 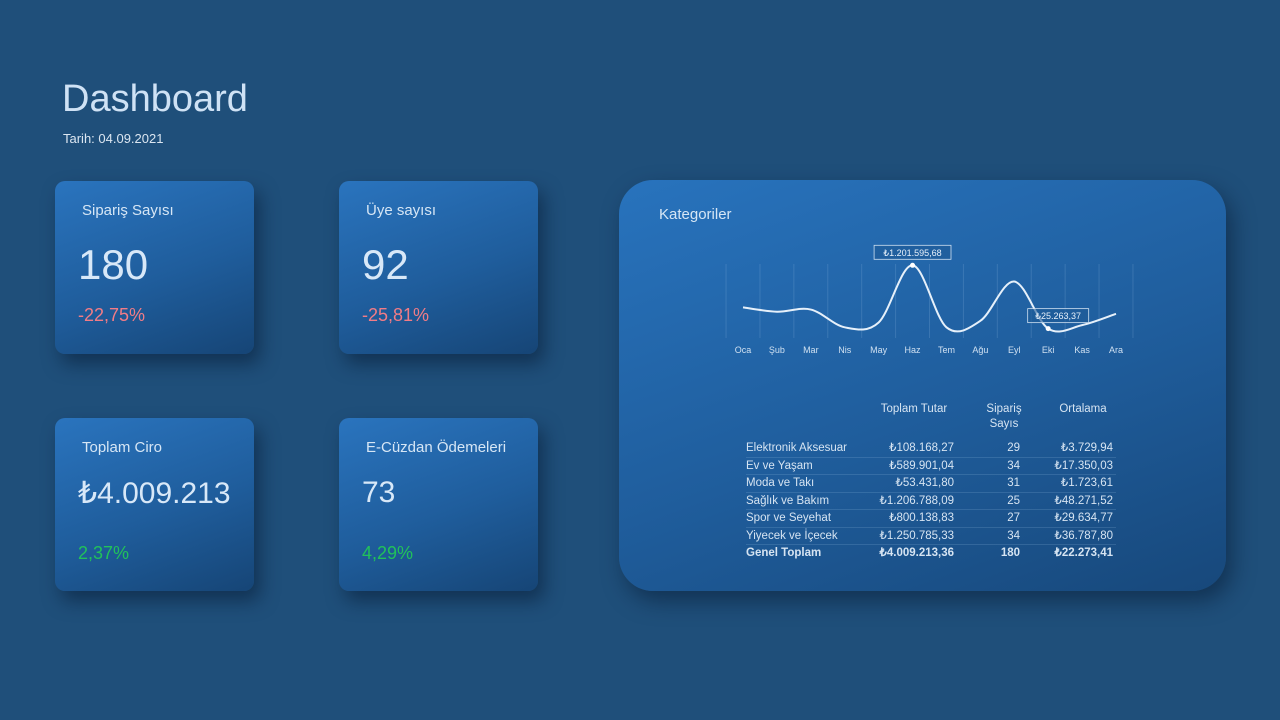 What do you see at coordinates (924, 483) in the screenshot?
I see `row-total: ₺53.431,80` at bounding box center [924, 483].